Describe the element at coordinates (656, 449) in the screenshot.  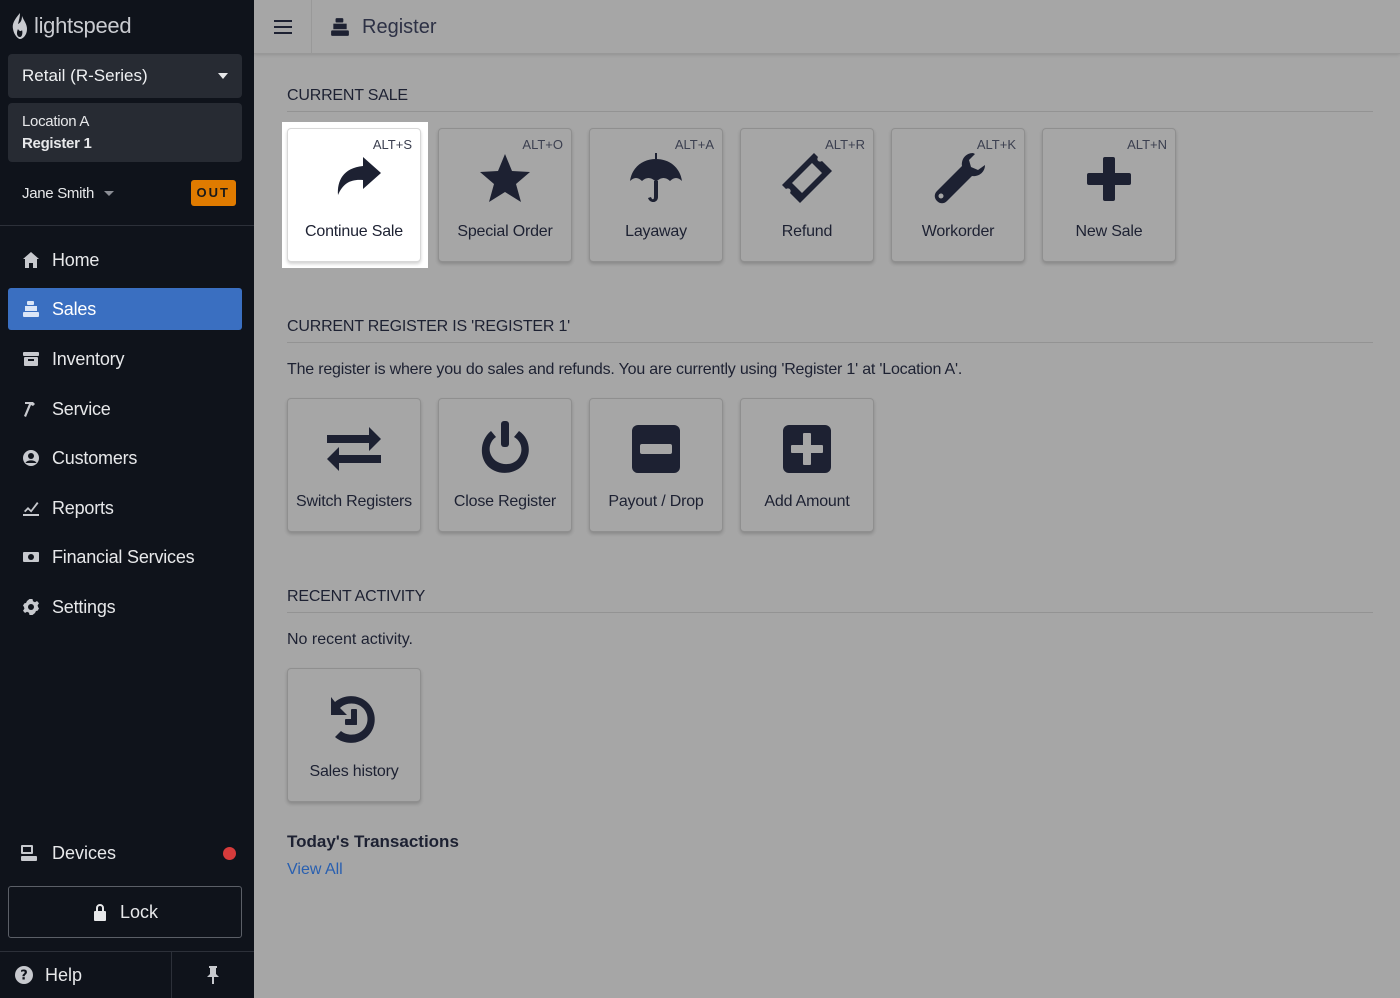
I see `minus-square-icon` at that location.